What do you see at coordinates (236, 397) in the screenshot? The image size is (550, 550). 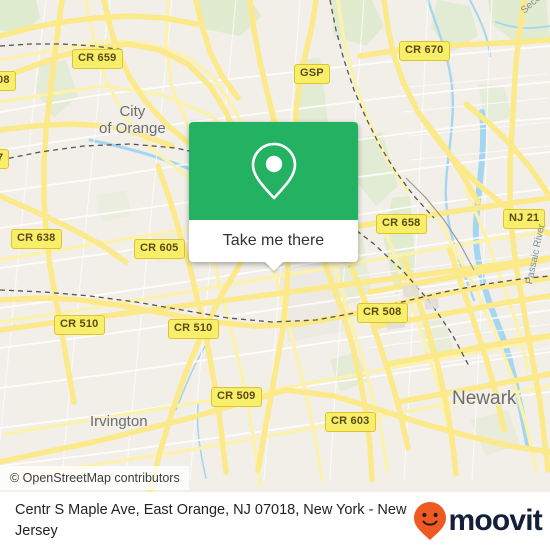 I see `road-shield: CR 509` at bounding box center [236, 397].